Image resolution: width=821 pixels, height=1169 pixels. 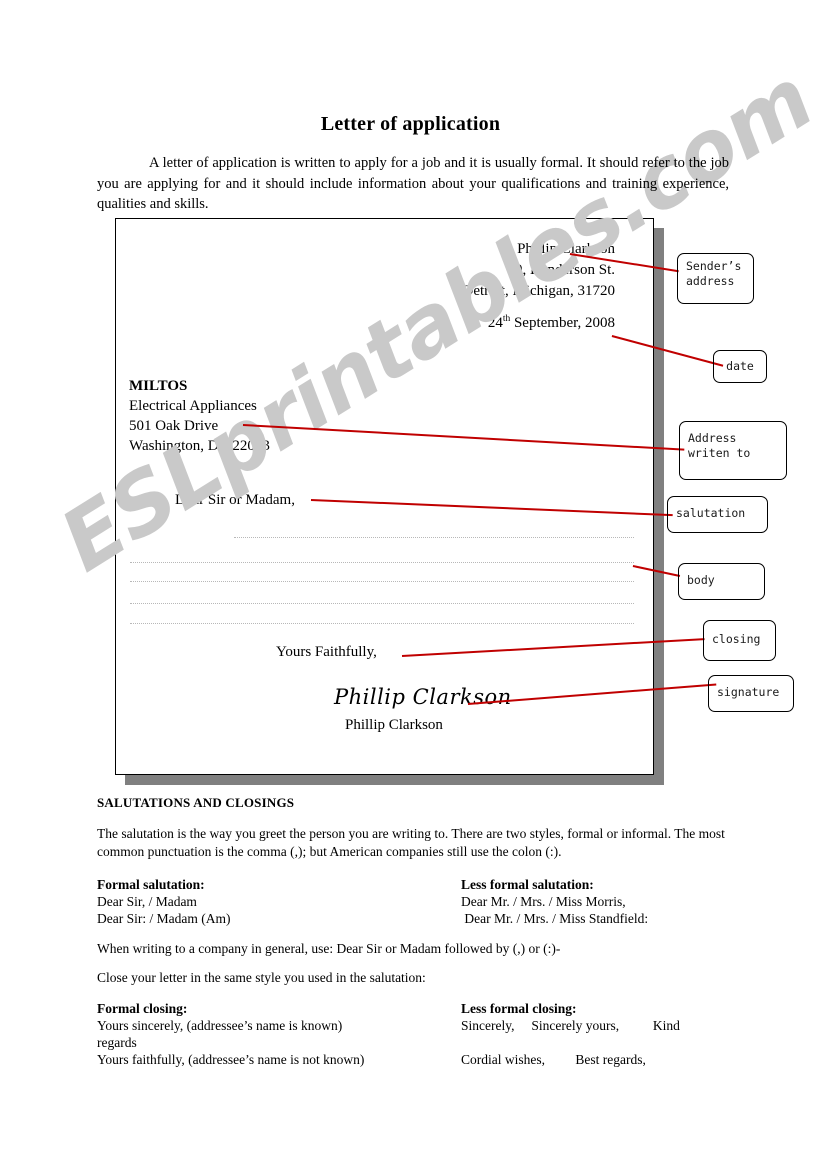 I want to click on less-formal-closing-heading: Less formal closing:, so click(x=519, y=1008).